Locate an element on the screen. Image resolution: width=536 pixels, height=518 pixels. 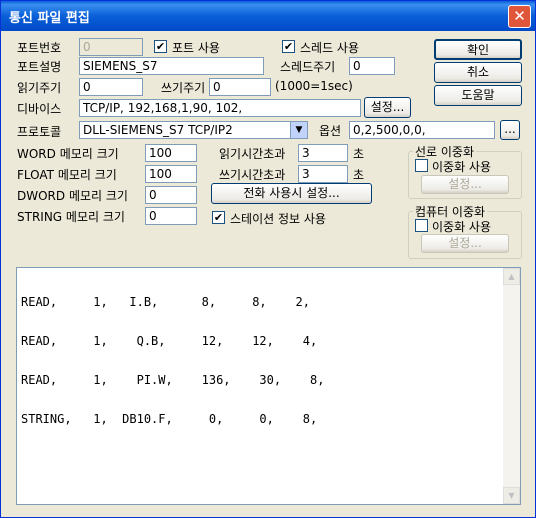
protocol-value: DLL-SIEMENS_S7 TCP/IP2 is located at coordinates (158, 130).